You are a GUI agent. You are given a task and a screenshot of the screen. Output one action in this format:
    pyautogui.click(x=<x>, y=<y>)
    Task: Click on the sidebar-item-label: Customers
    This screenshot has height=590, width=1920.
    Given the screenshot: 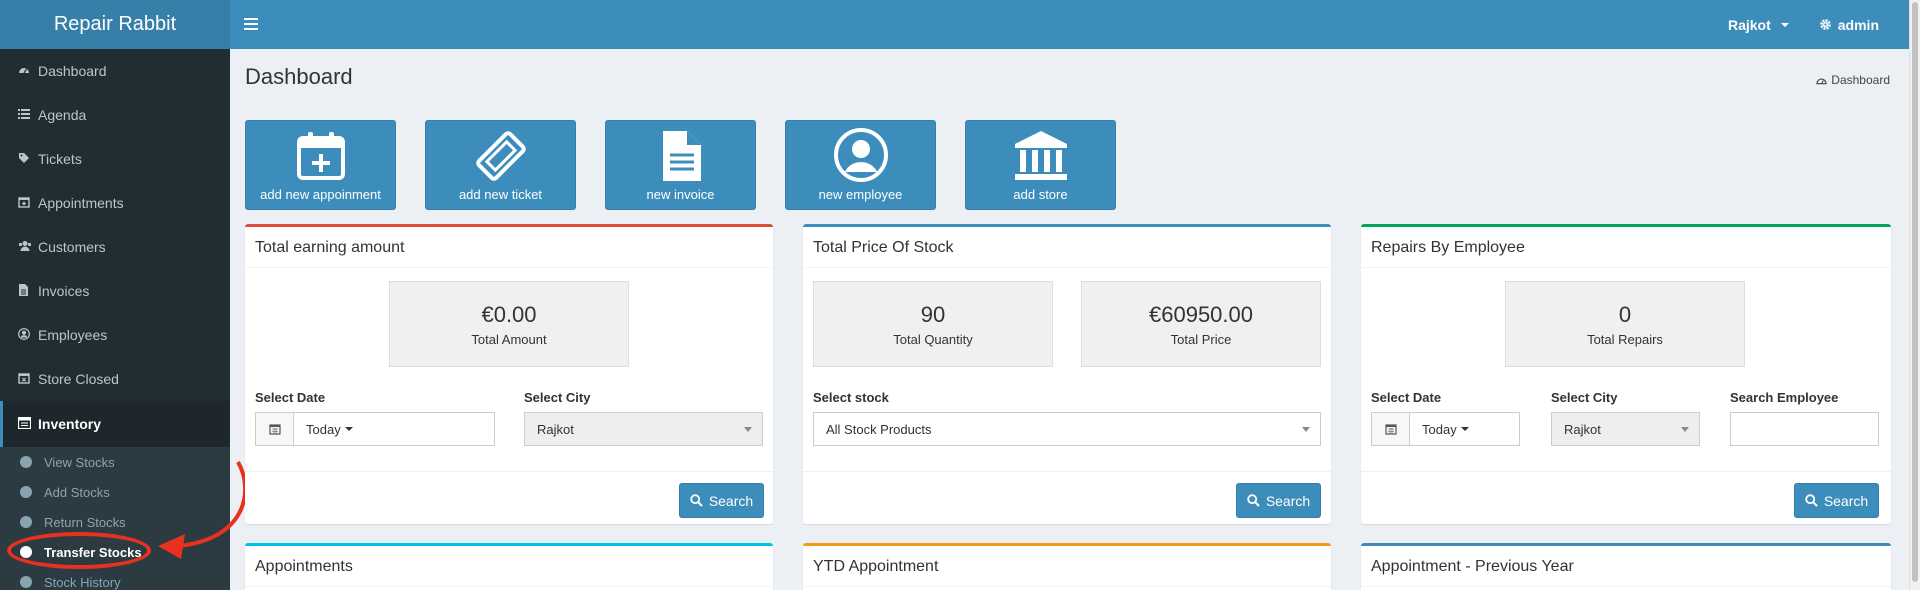 What is the action you would take?
    pyautogui.click(x=72, y=247)
    